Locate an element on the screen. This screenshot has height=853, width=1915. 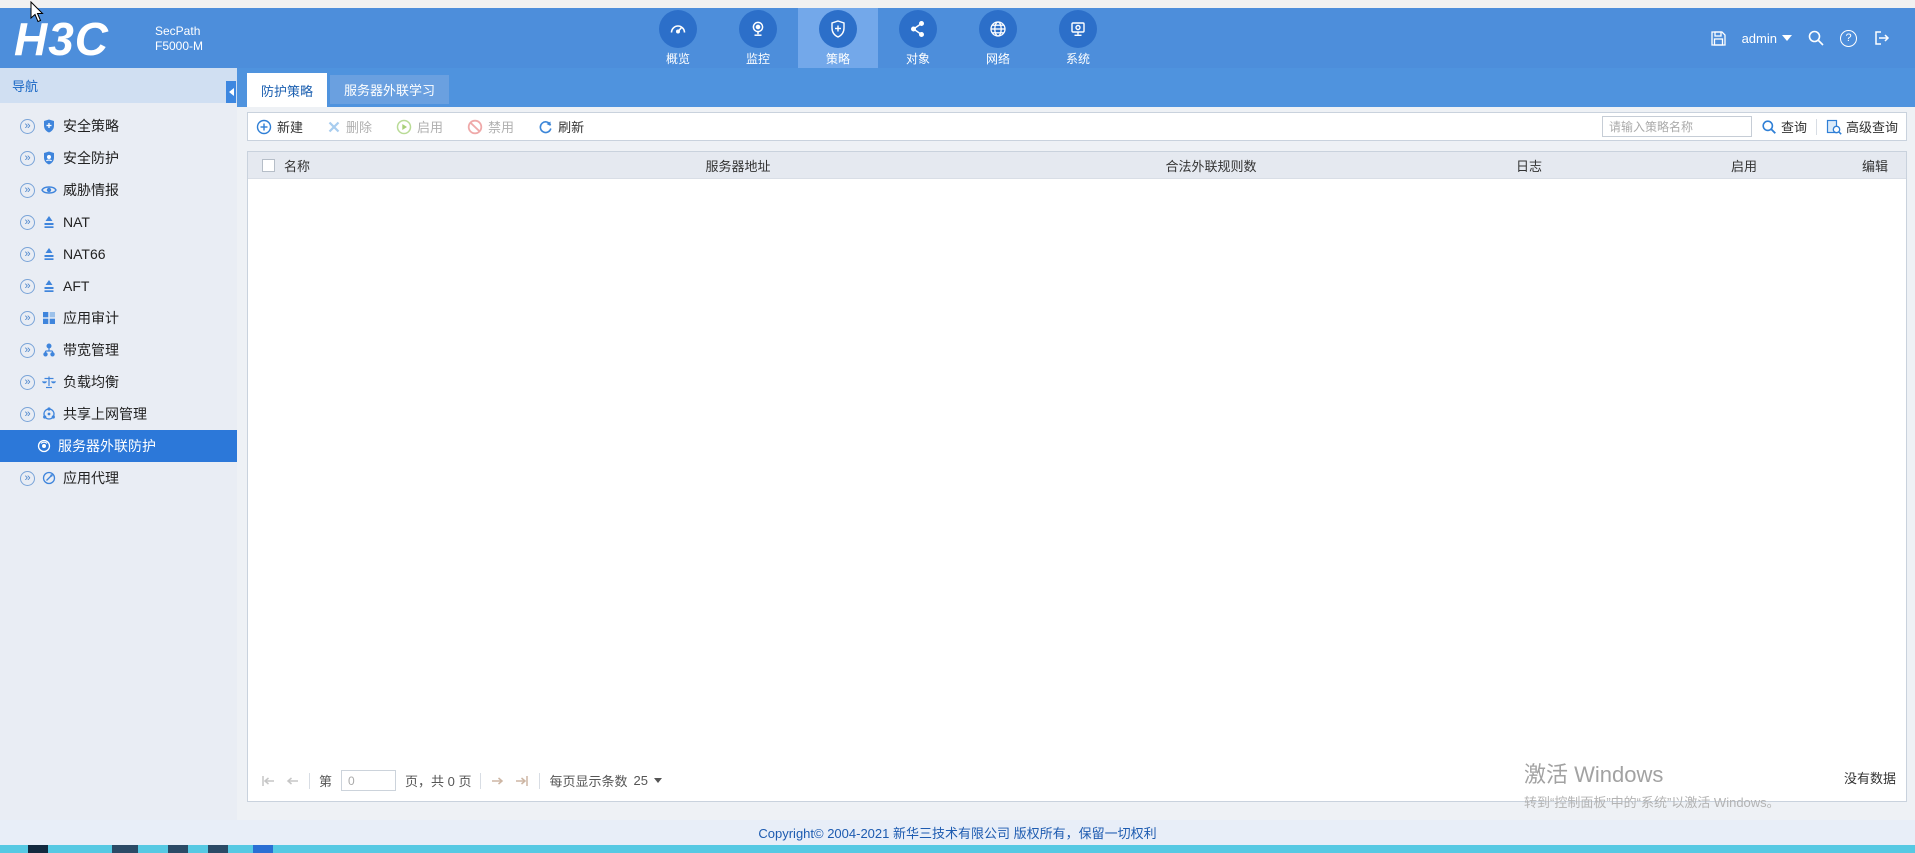
search-icon is located at coordinates (1769, 126).